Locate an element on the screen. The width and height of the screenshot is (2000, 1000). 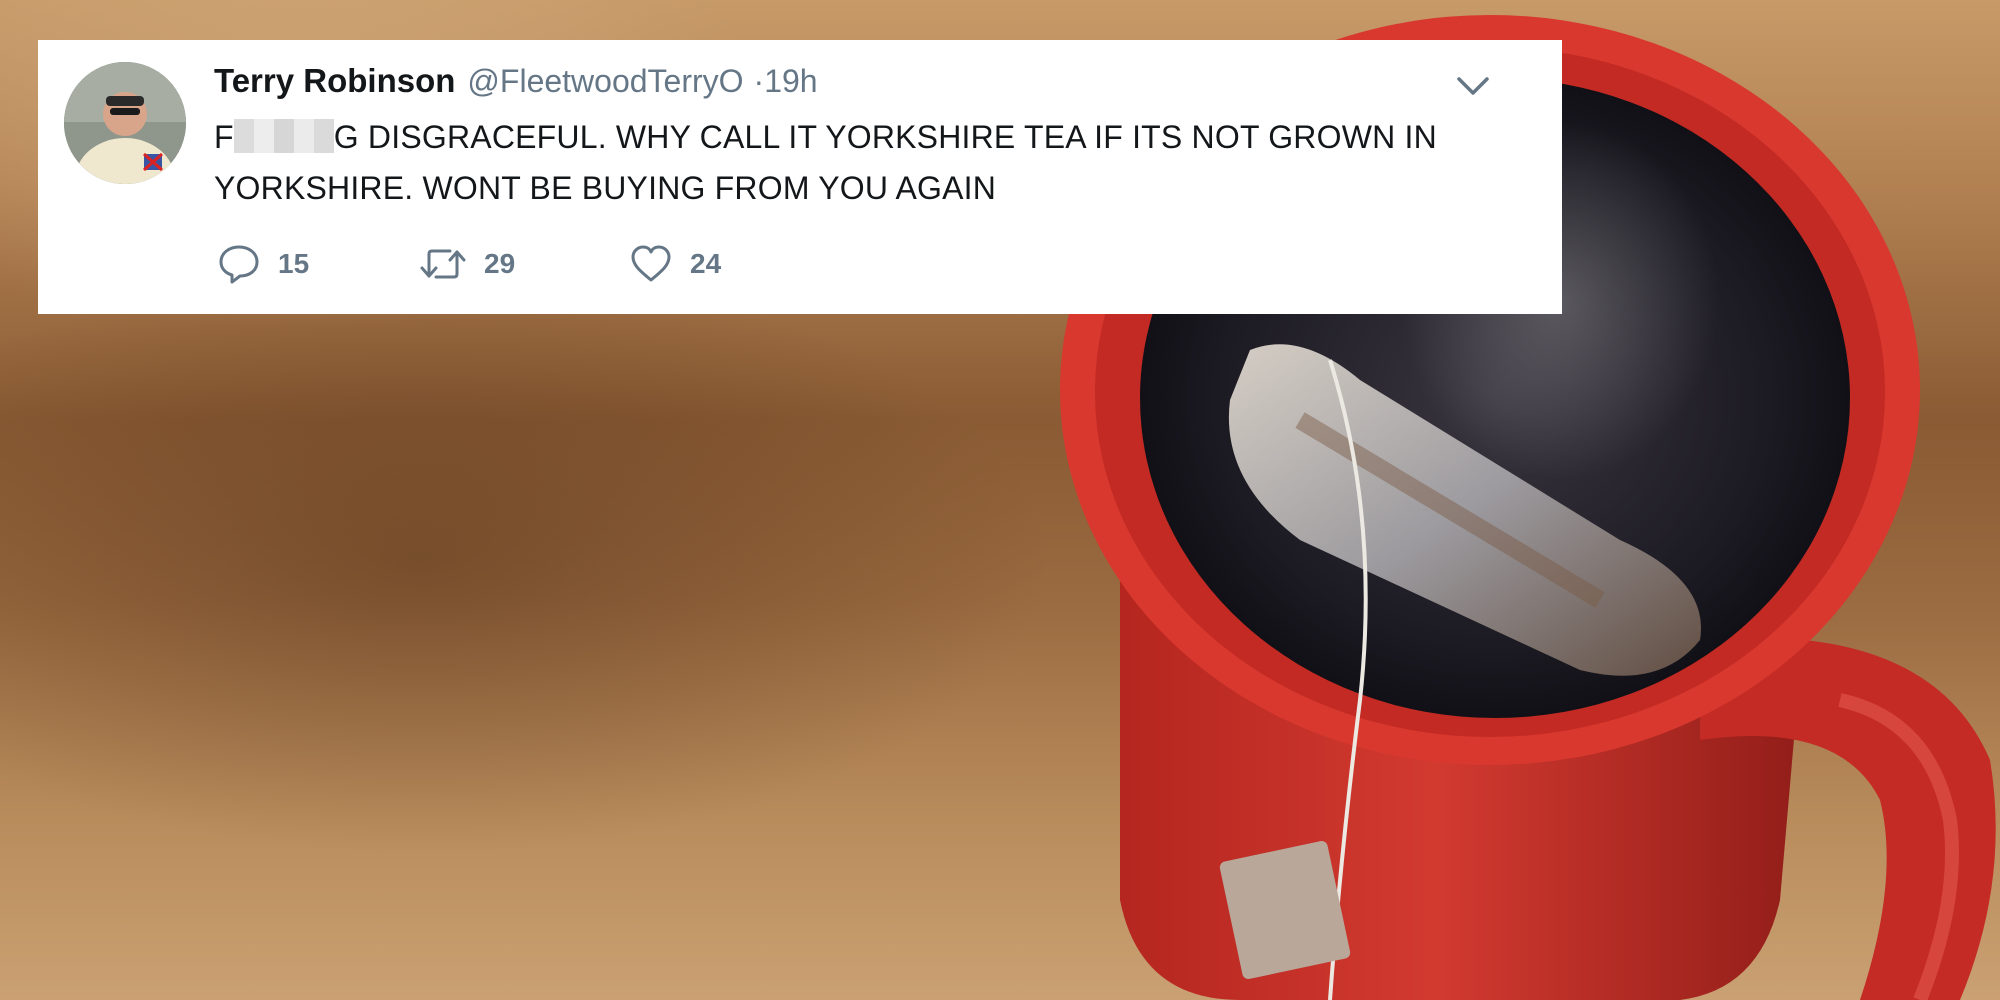
timestamp: ·19h is located at coordinates (786, 81).